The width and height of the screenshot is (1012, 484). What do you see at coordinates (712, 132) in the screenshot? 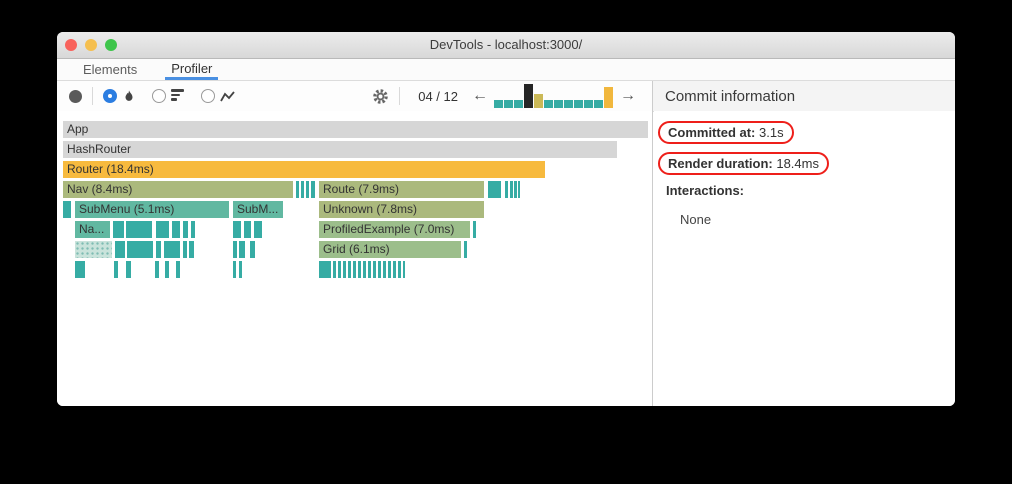
I see `committed-at-label: Committed at:` at bounding box center [712, 132].